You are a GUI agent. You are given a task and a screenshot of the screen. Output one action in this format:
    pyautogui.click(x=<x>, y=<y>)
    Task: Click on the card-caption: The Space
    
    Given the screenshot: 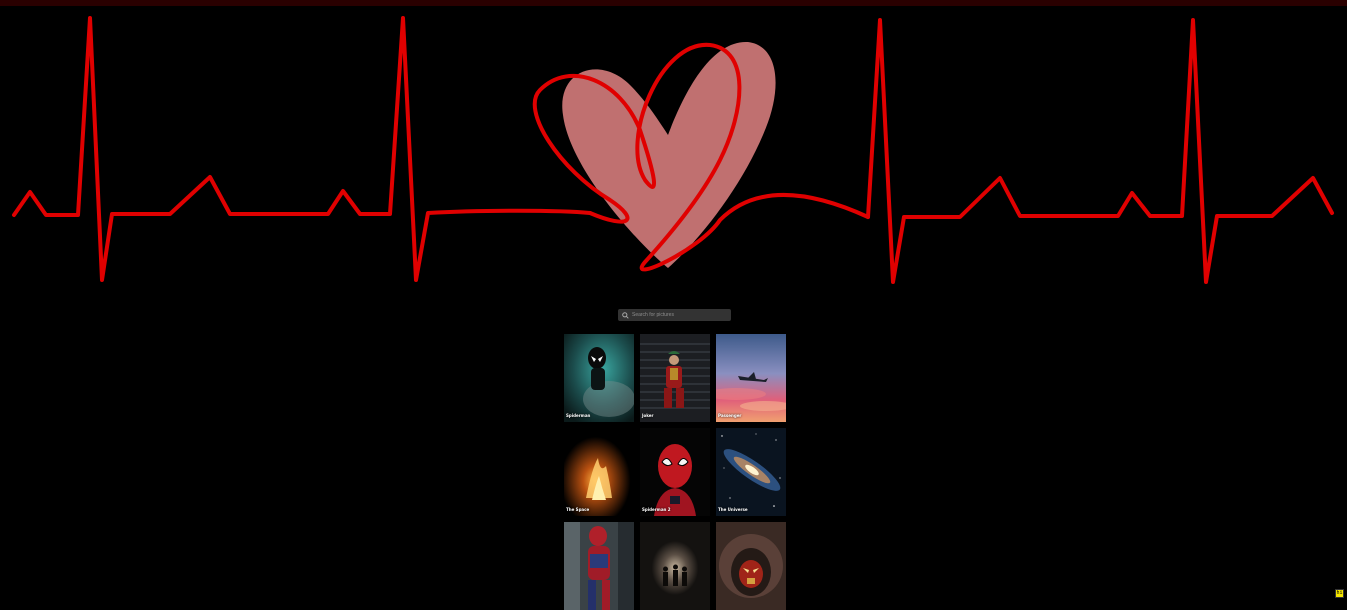 What is the action you would take?
    pyautogui.click(x=578, y=509)
    